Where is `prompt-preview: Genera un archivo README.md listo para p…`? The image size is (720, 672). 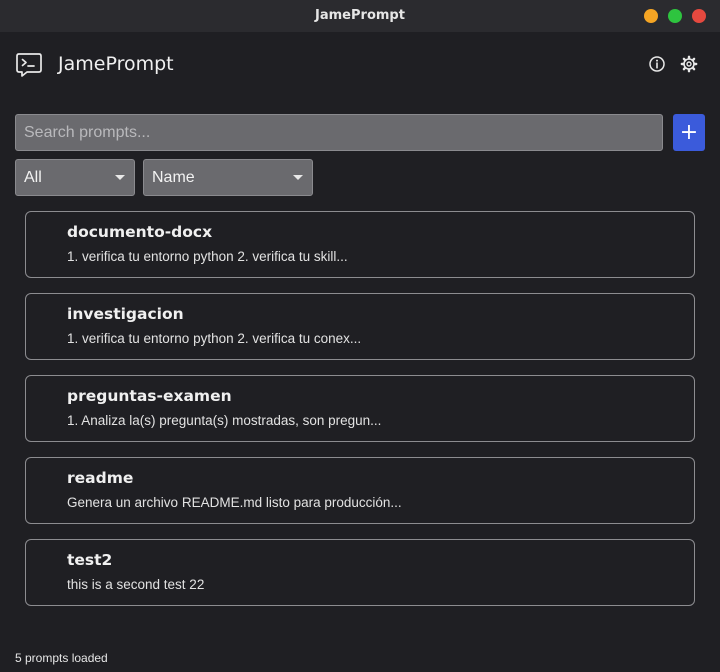
prompt-preview: Genera un archivo README.md listo para p… is located at coordinates (234, 502).